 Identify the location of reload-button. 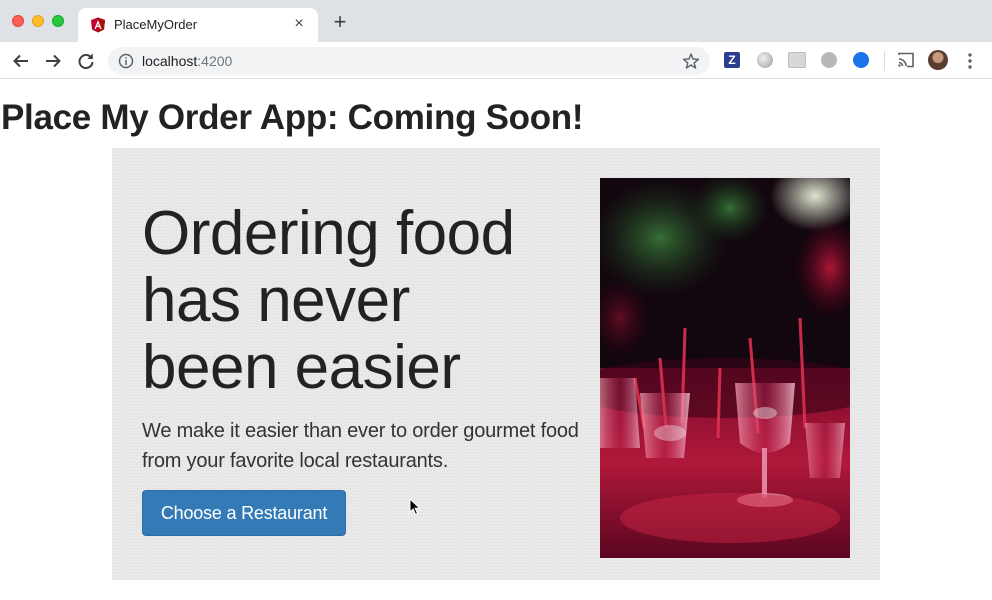
(86, 61).